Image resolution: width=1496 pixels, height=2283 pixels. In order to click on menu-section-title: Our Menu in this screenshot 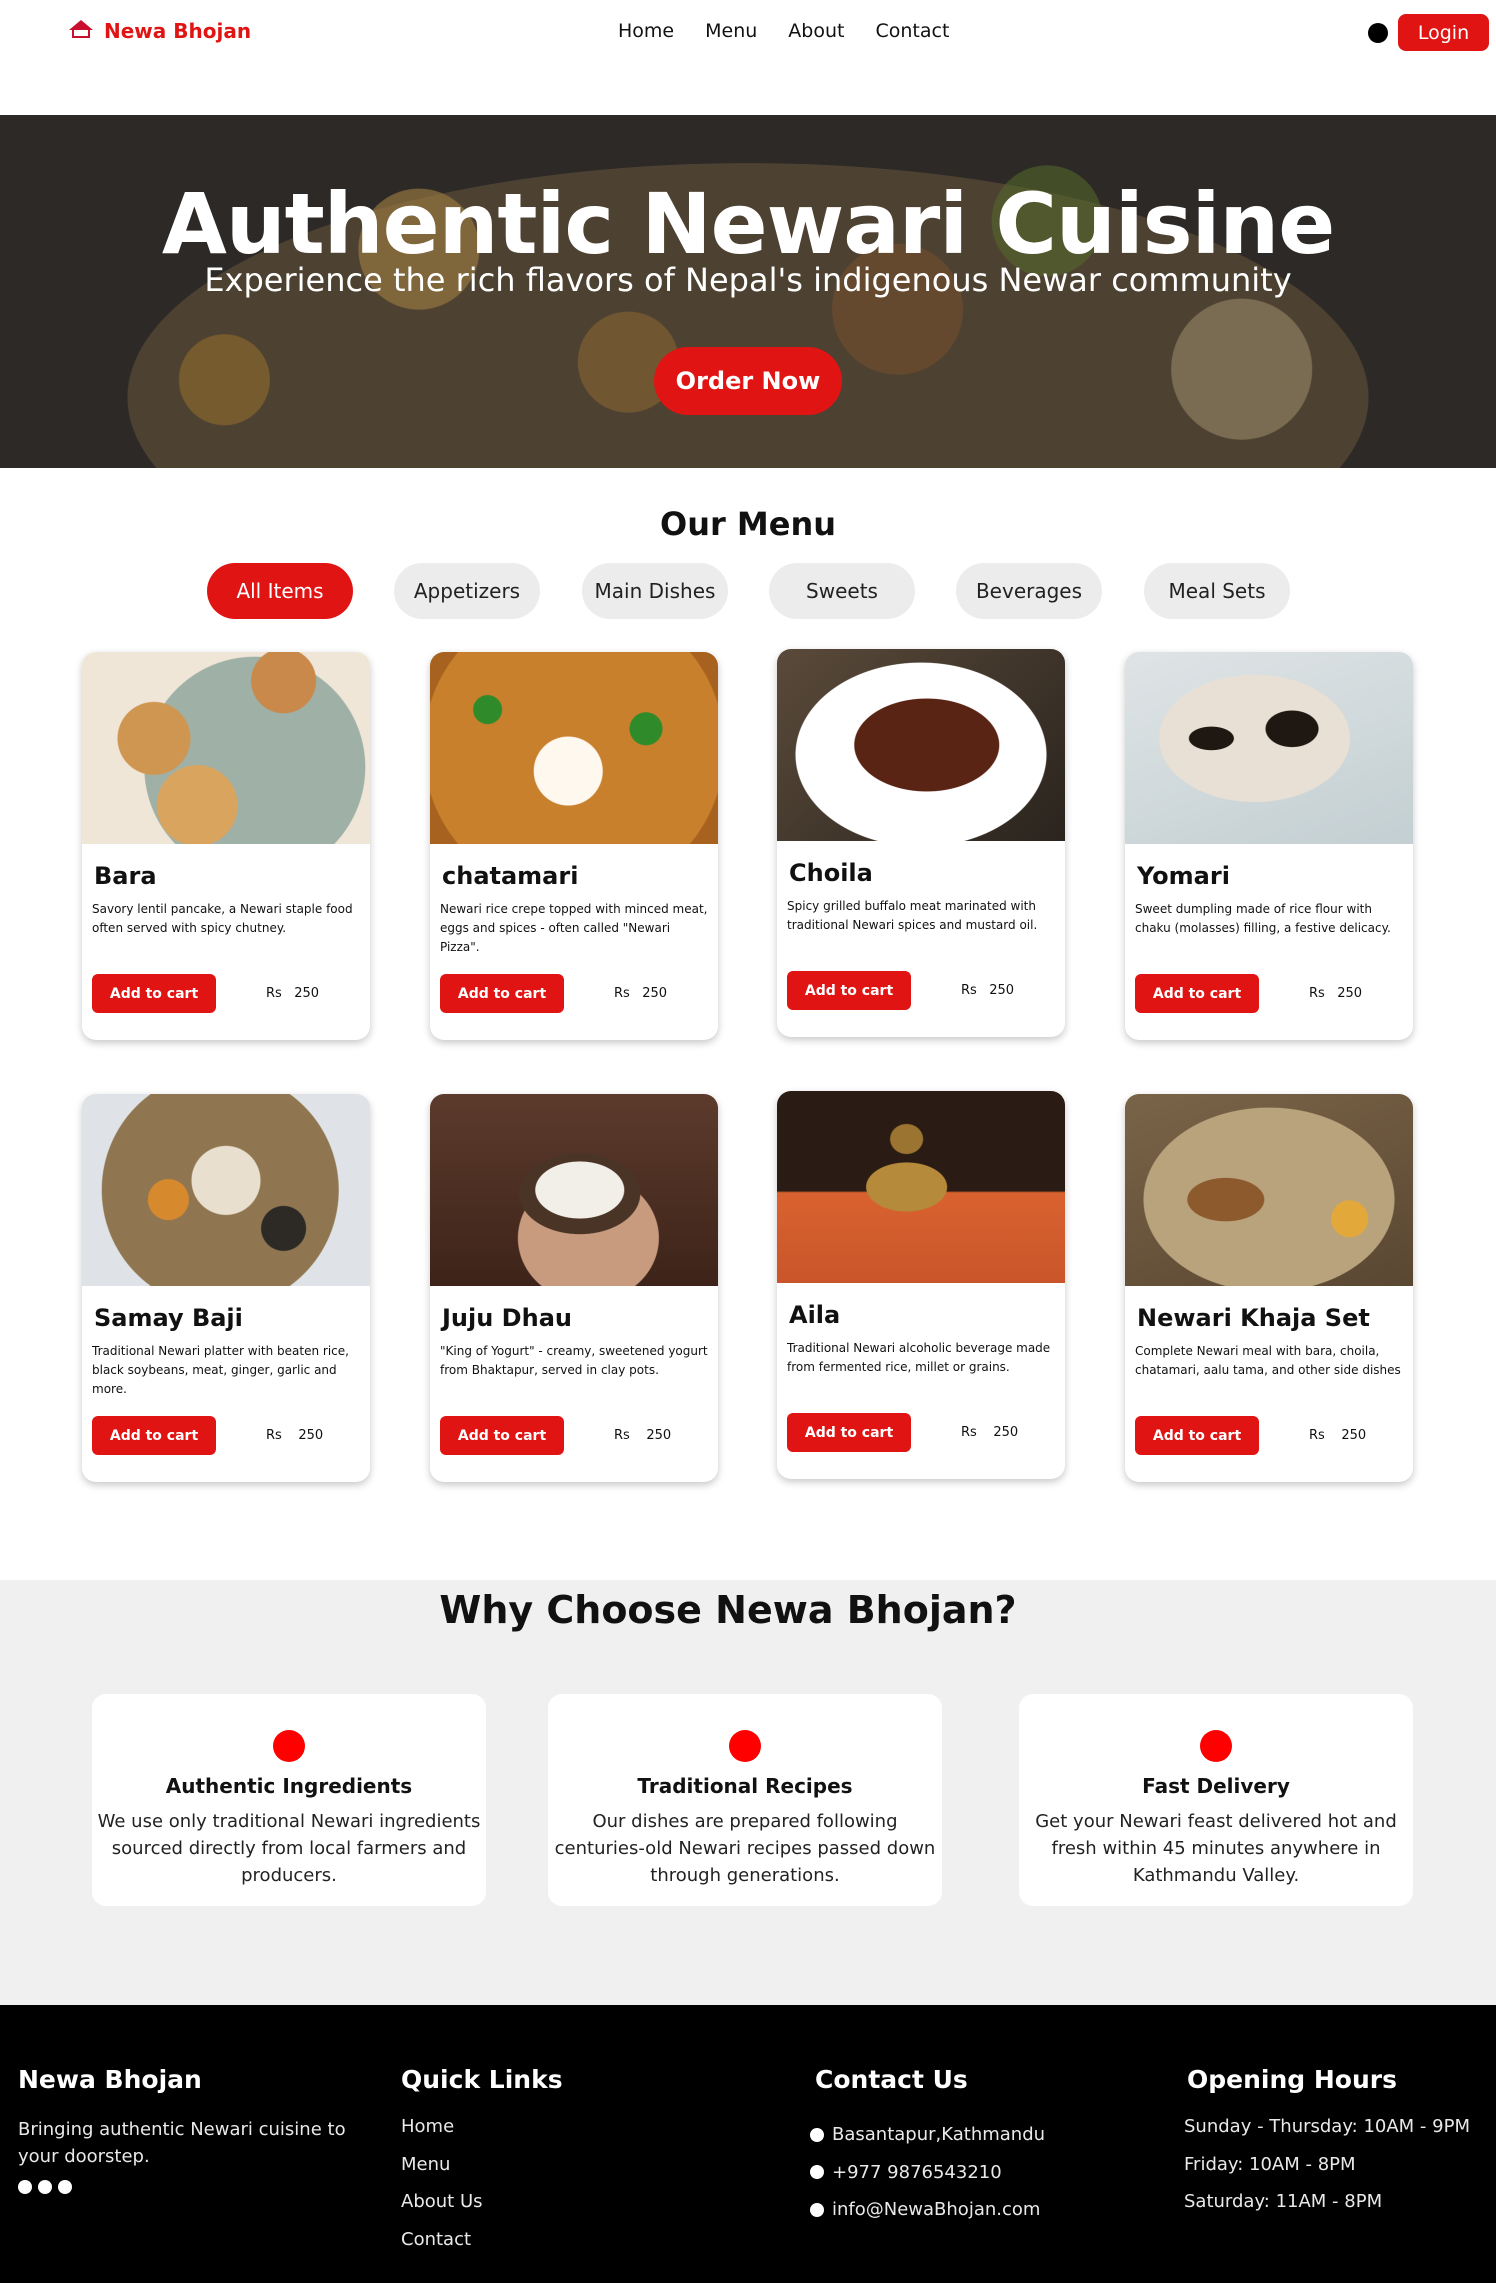, I will do `click(747, 524)`.